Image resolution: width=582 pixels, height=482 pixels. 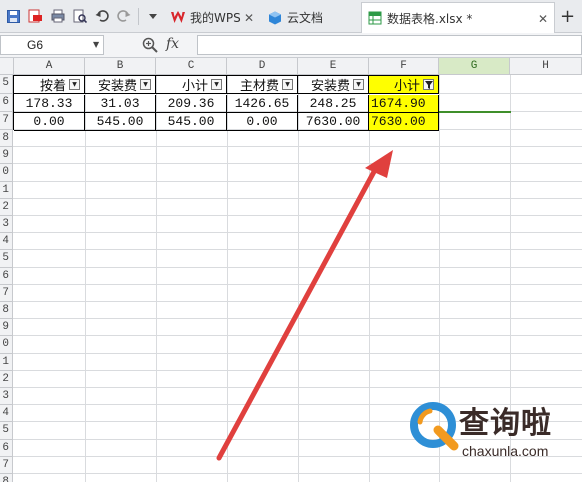 What do you see at coordinates (505, 423) in the screenshot?
I see `watermark-brand: 查询啦` at bounding box center [505, 423].